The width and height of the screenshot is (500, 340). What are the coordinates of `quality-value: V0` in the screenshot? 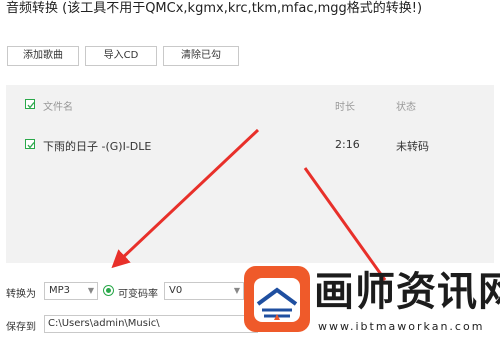 It's located at (176, 290).